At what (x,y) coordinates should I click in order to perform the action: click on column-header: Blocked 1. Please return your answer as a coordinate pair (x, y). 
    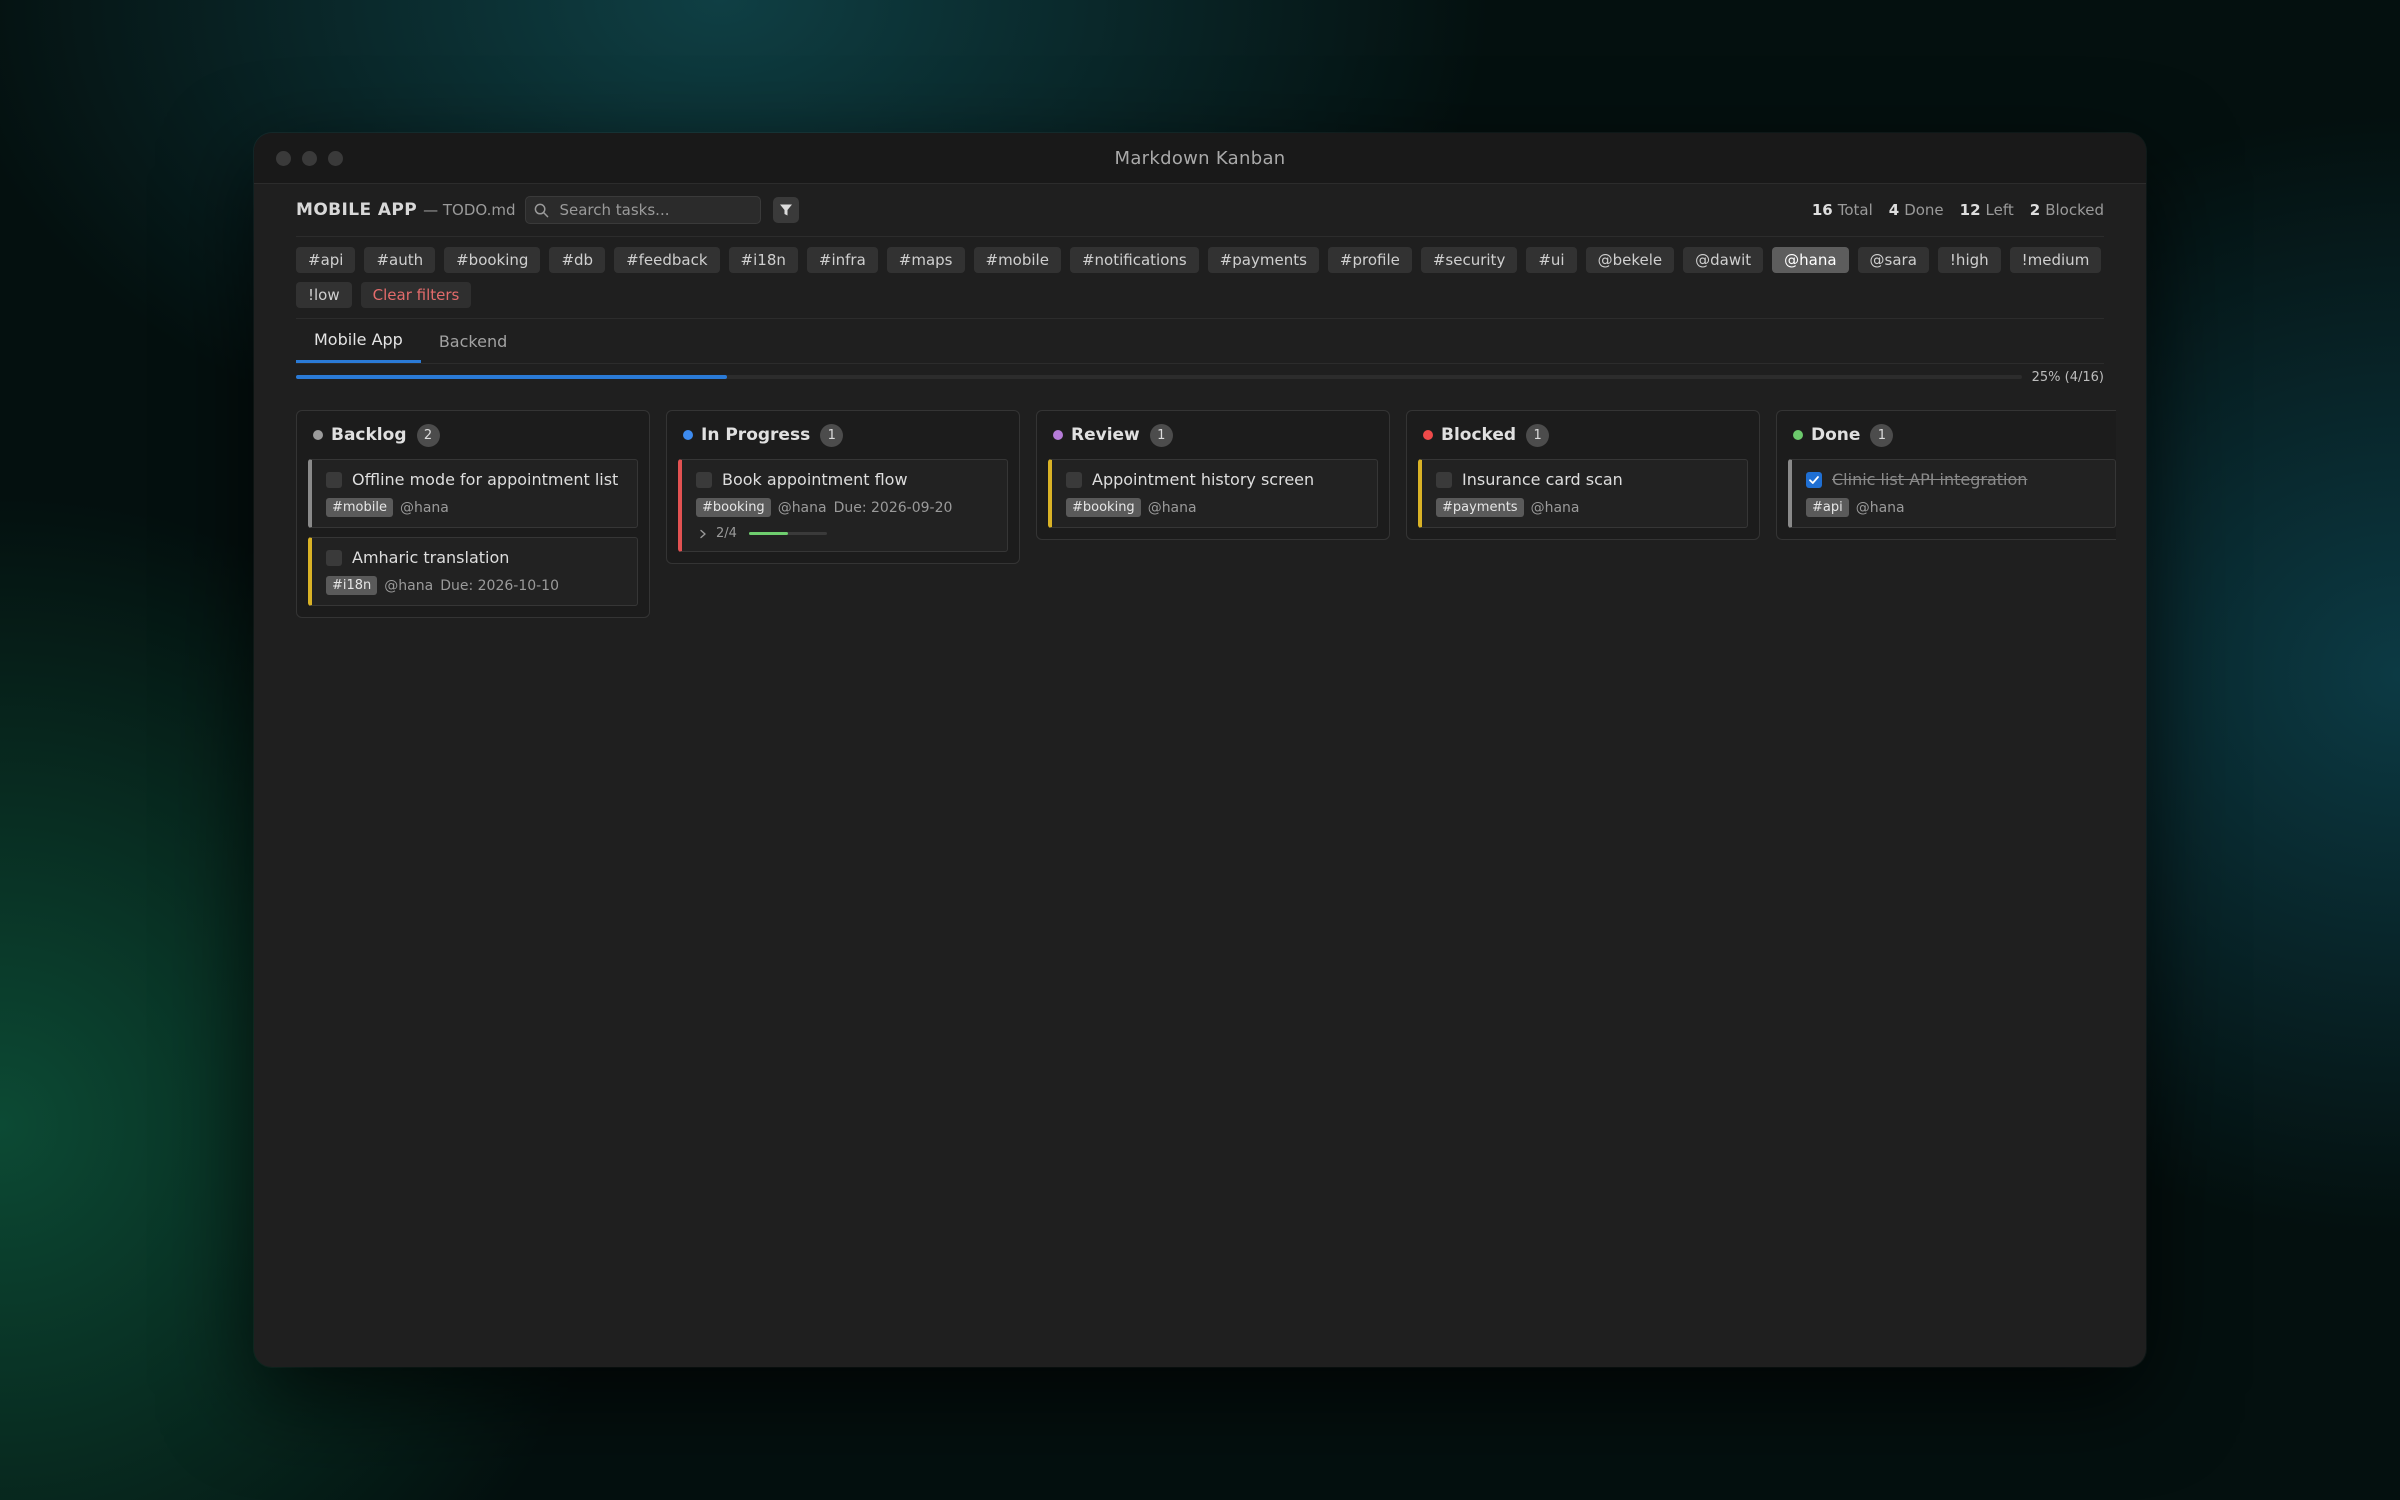
    Looking at the image, I should click on (1583, 435).